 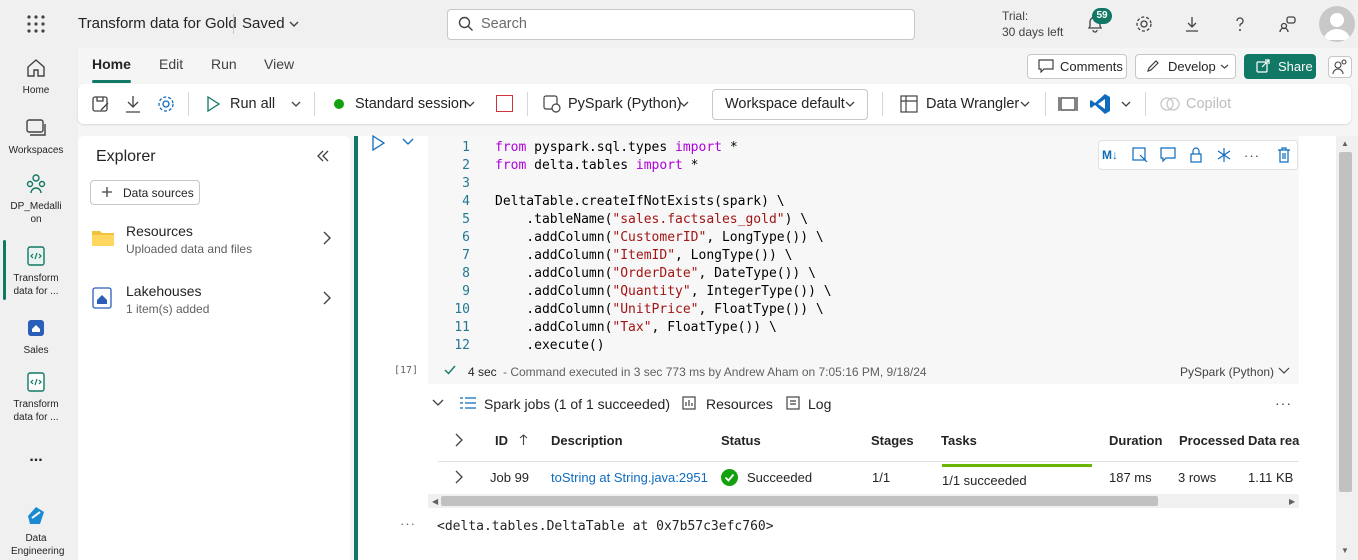 I want to click on markdown-toggle-icon: M↓, so click(x=1110, y=155).